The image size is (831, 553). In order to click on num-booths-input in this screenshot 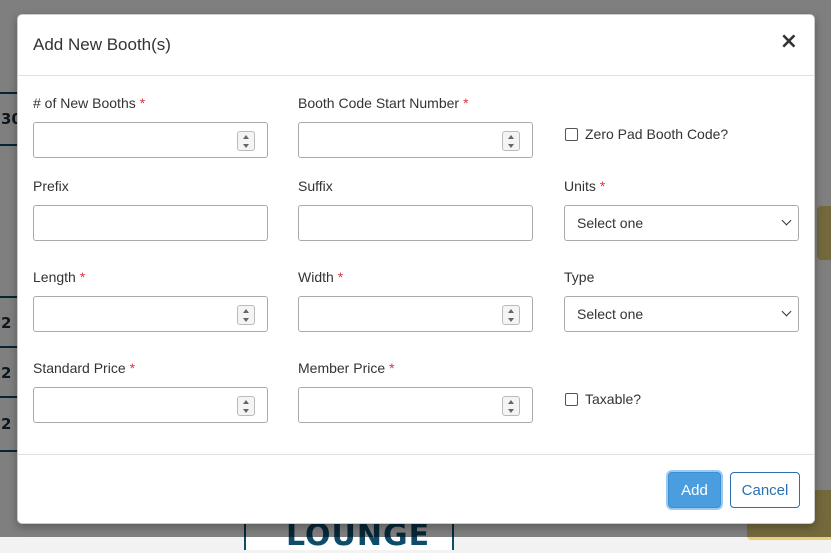, I will do `click(150, 140)`.